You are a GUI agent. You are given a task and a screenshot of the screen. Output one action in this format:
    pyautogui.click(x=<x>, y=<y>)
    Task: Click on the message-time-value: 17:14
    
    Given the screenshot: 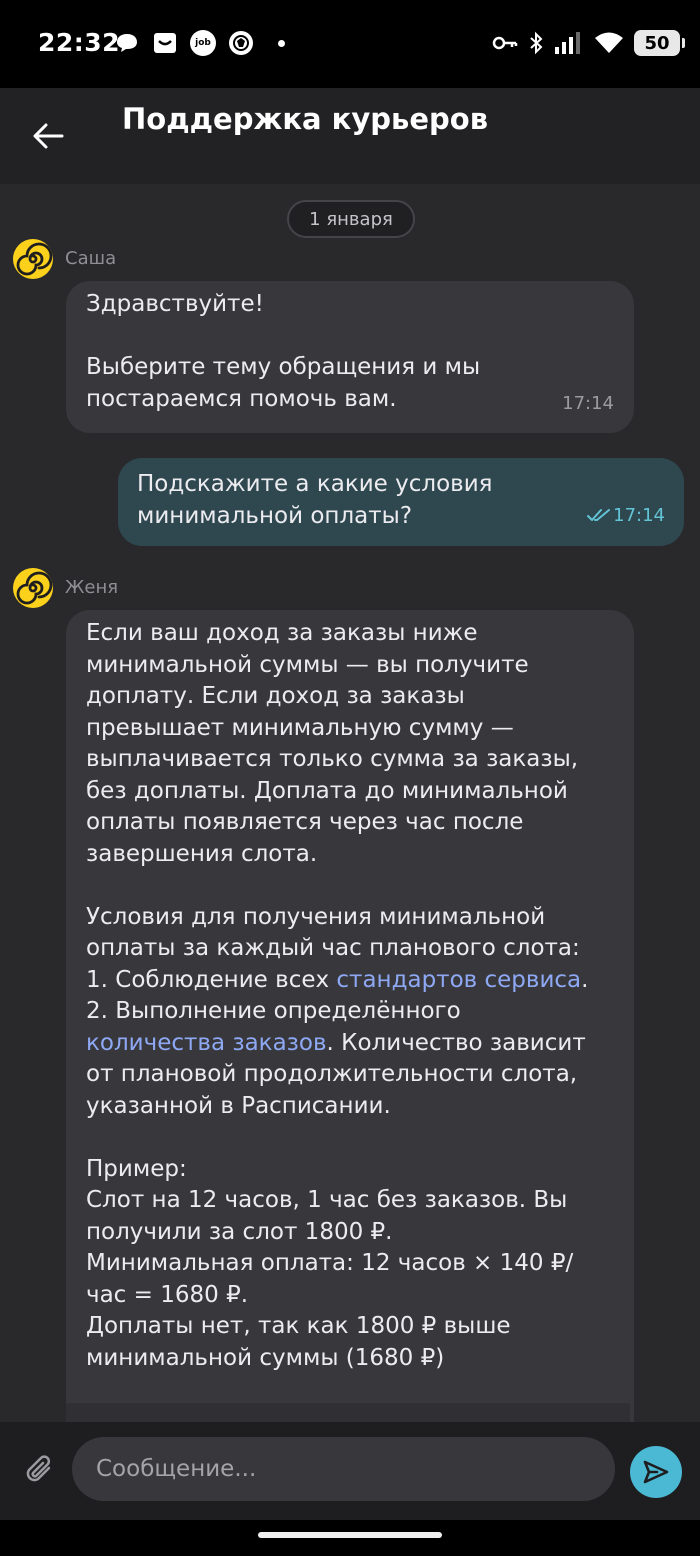 What is the action you would take?
    pyautogui.click(x=639, y=515)
    